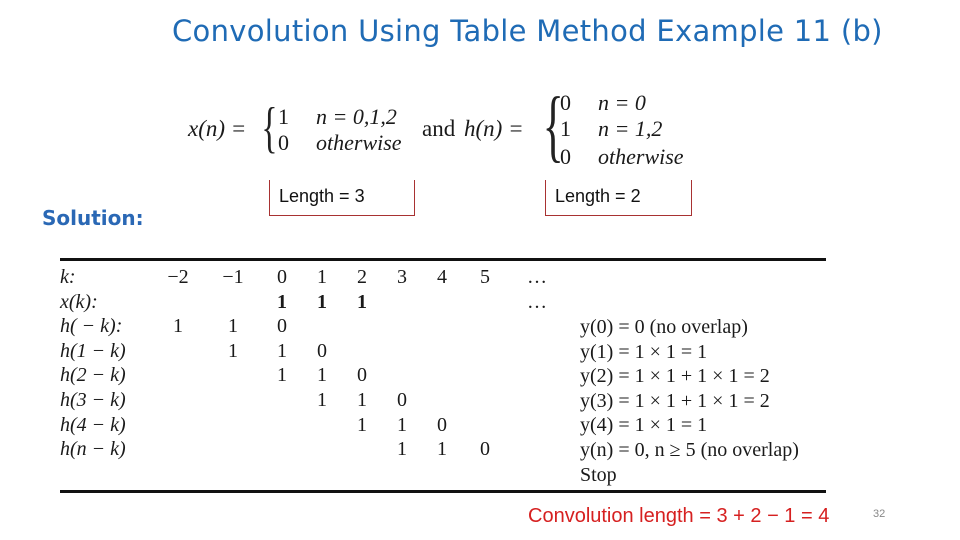 The width and height of the screenshot is (960, 540). I want to click on table-cell: 2, so click(362, 277).